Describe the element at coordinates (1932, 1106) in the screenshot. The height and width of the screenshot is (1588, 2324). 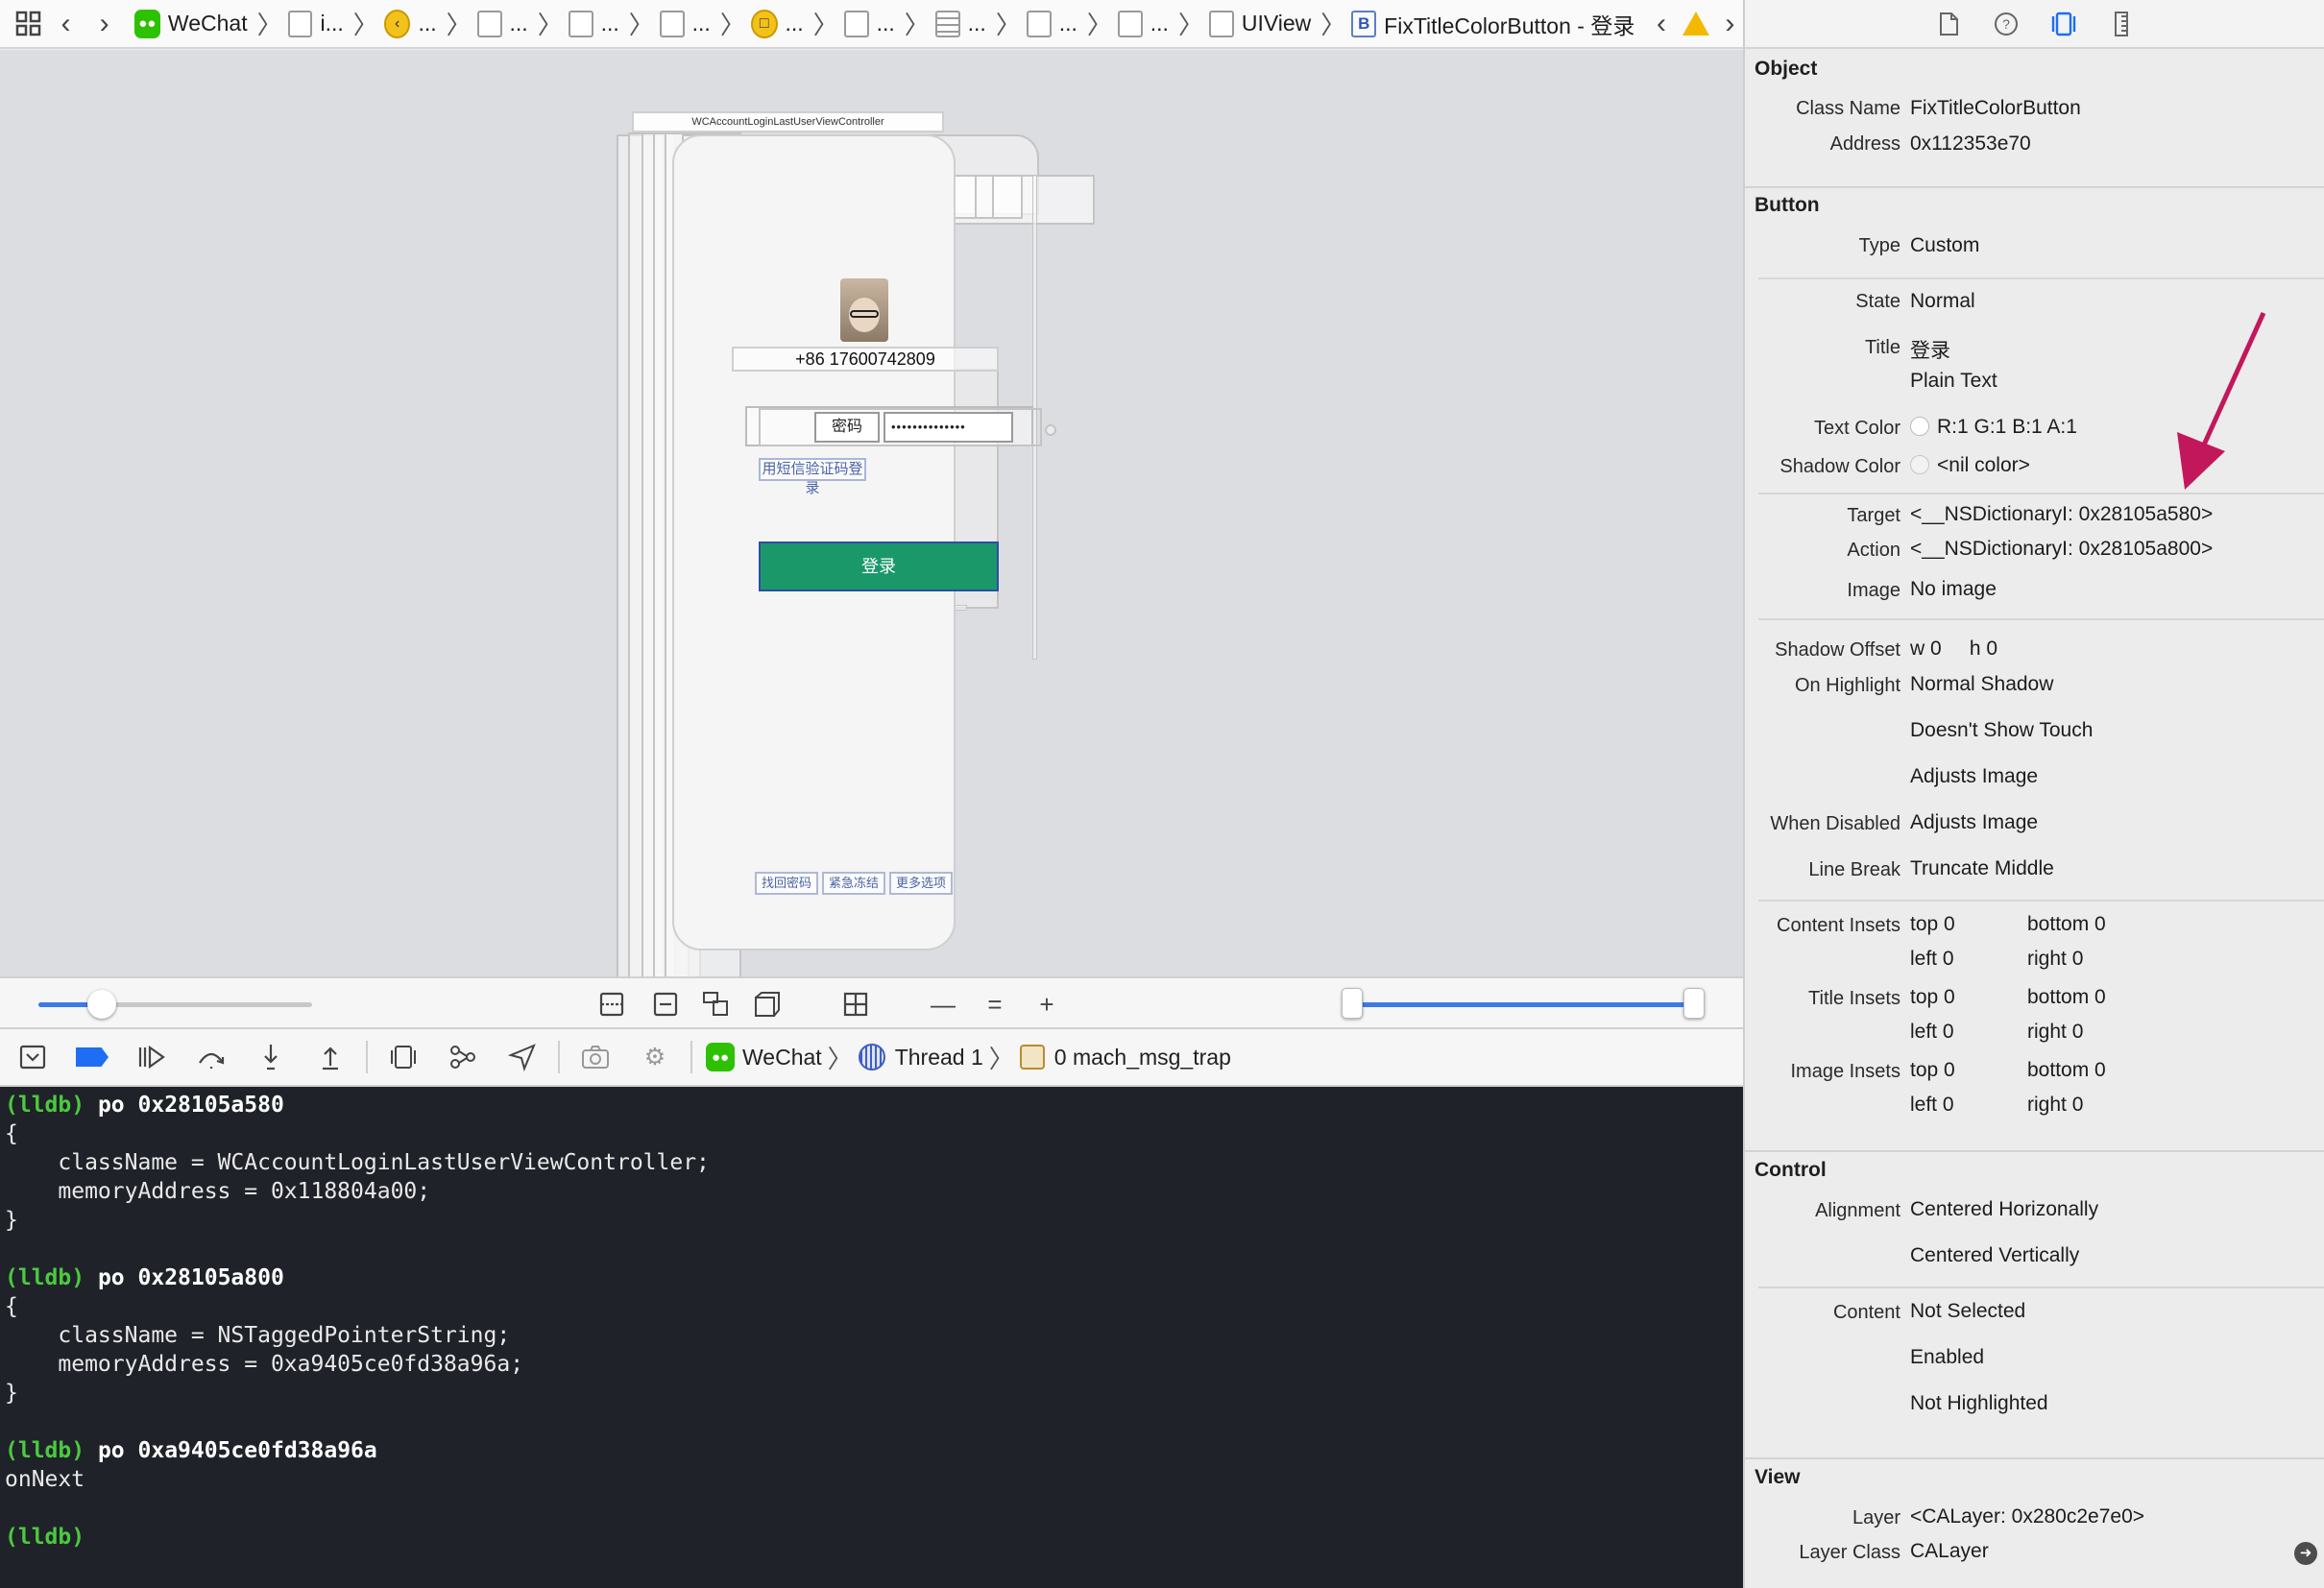
I see `image-insets-left: left 0` at that location.